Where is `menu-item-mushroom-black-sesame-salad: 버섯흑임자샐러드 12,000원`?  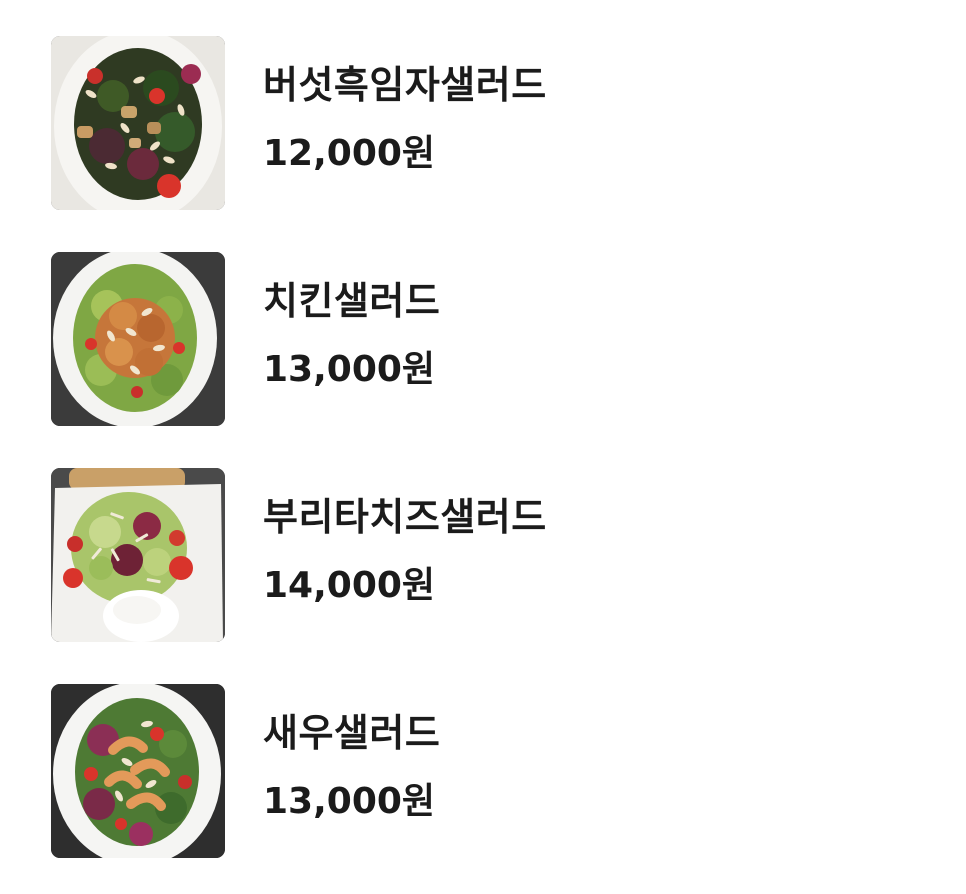
menu-item-mushroom-black-sesame-salad: 버섯흑임자샐러드 12,000원 is located at coordinates (401, 124).